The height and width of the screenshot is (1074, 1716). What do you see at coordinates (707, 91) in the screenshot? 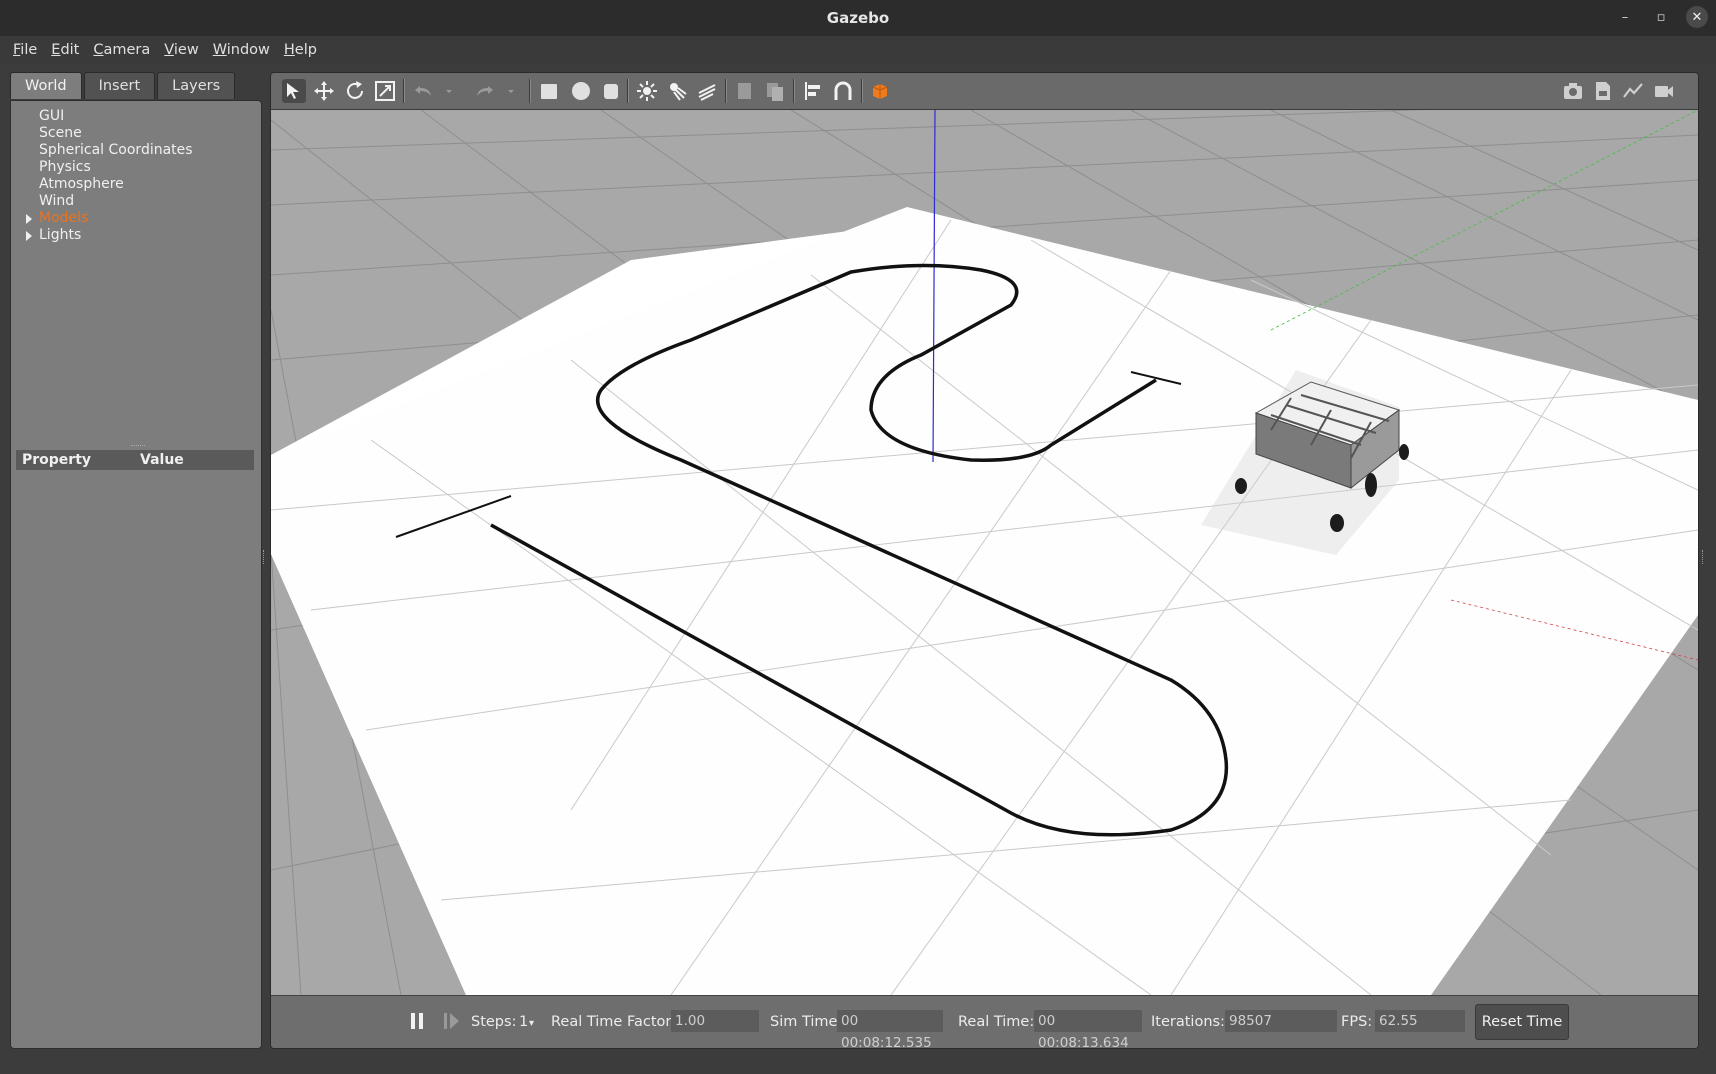
I see `directional-light-icon` at bounding box center [707, 91].